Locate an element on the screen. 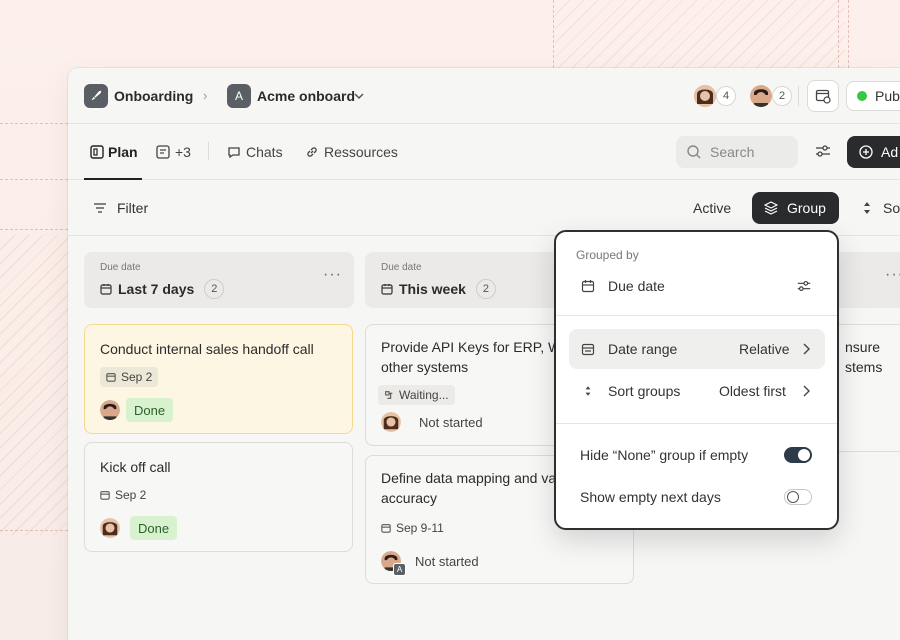 Image resolution: width=900 pixels, height=640 pixels. column-title: This week 2 is located at coordinates (438, 289).